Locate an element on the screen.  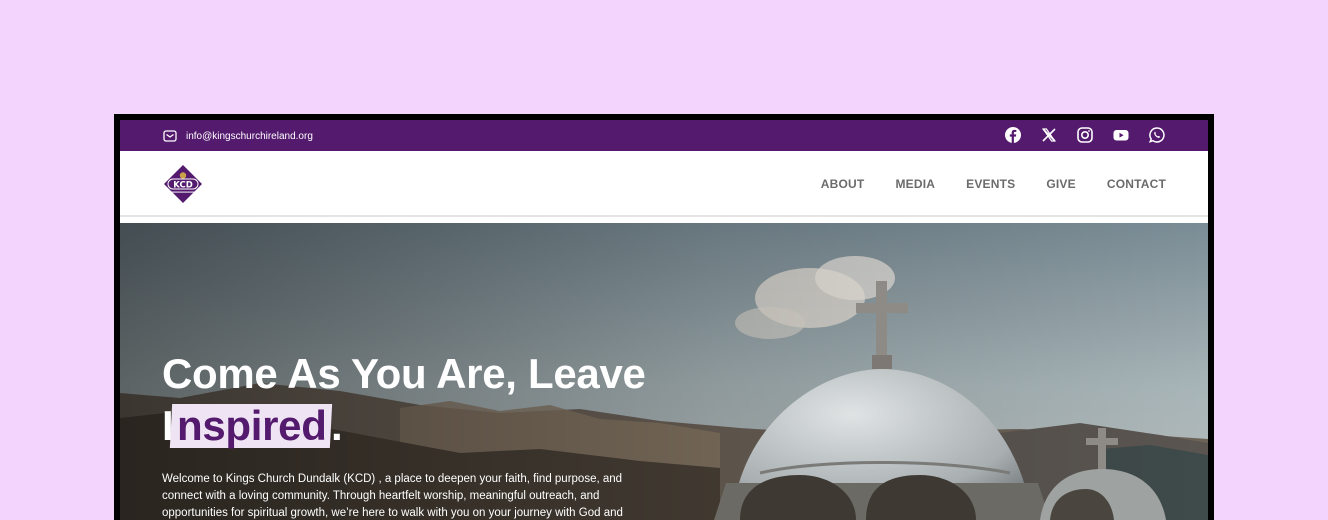
nav-events: EVENTS is located at coordinates (990, 184).